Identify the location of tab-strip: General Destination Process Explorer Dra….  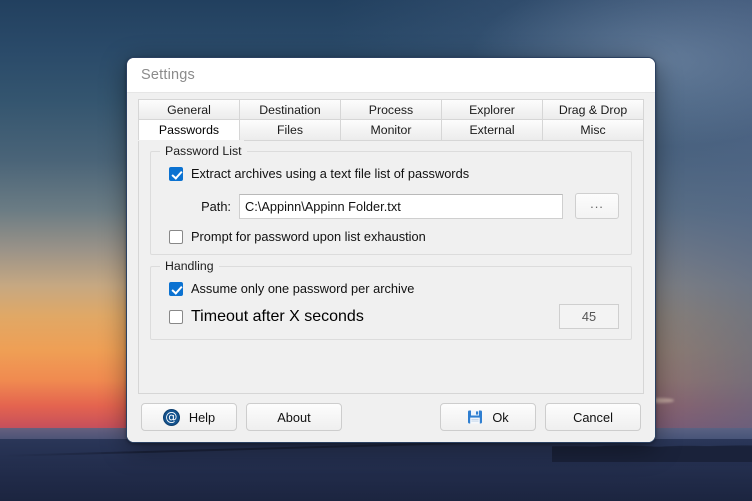
(391, 117).